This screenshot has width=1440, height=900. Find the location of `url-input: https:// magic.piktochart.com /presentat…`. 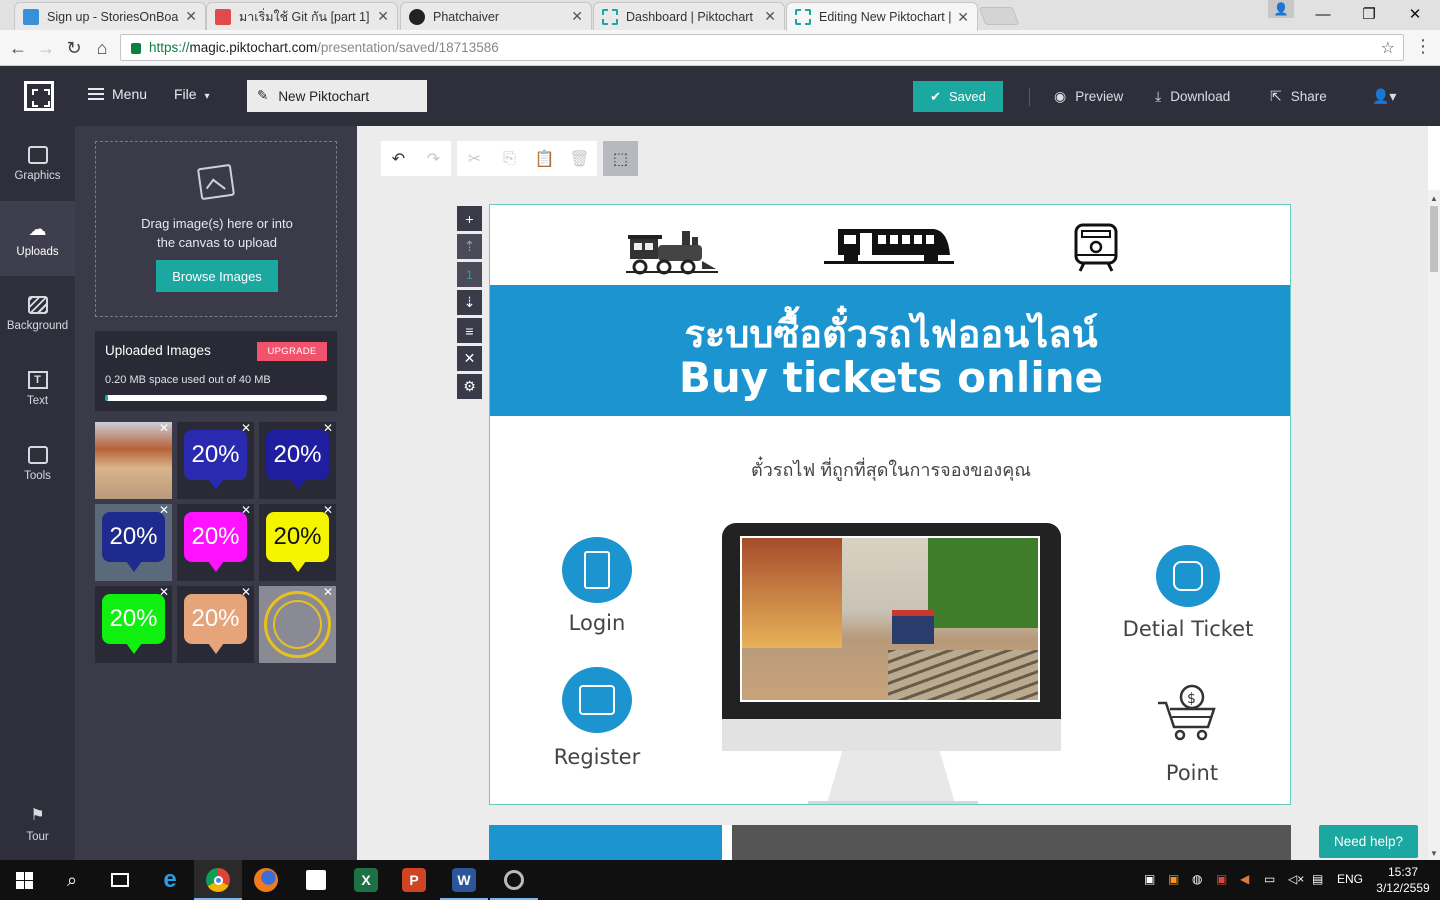

url-input: https:// magic.piktochart.com /presentat… is located at coordinates (762, 47).